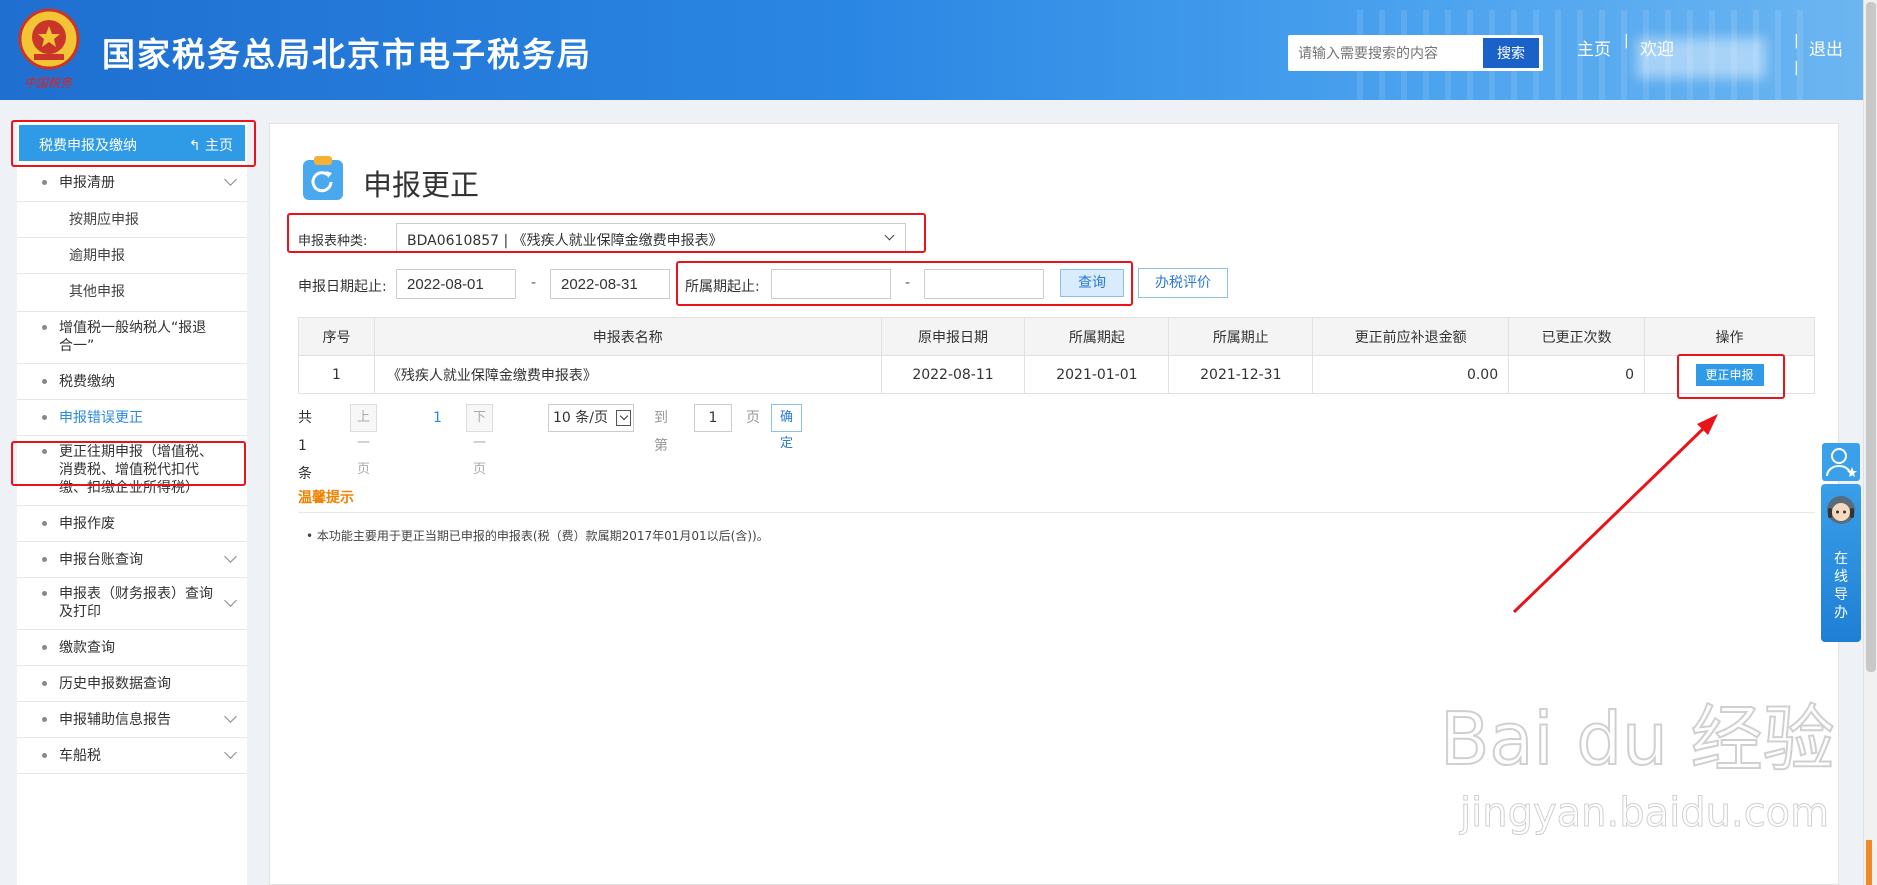  What do you see at coordinates (1511, 53) in the screenshot?
I see `search-button: 搜索` at bounding box center [1511, 53].